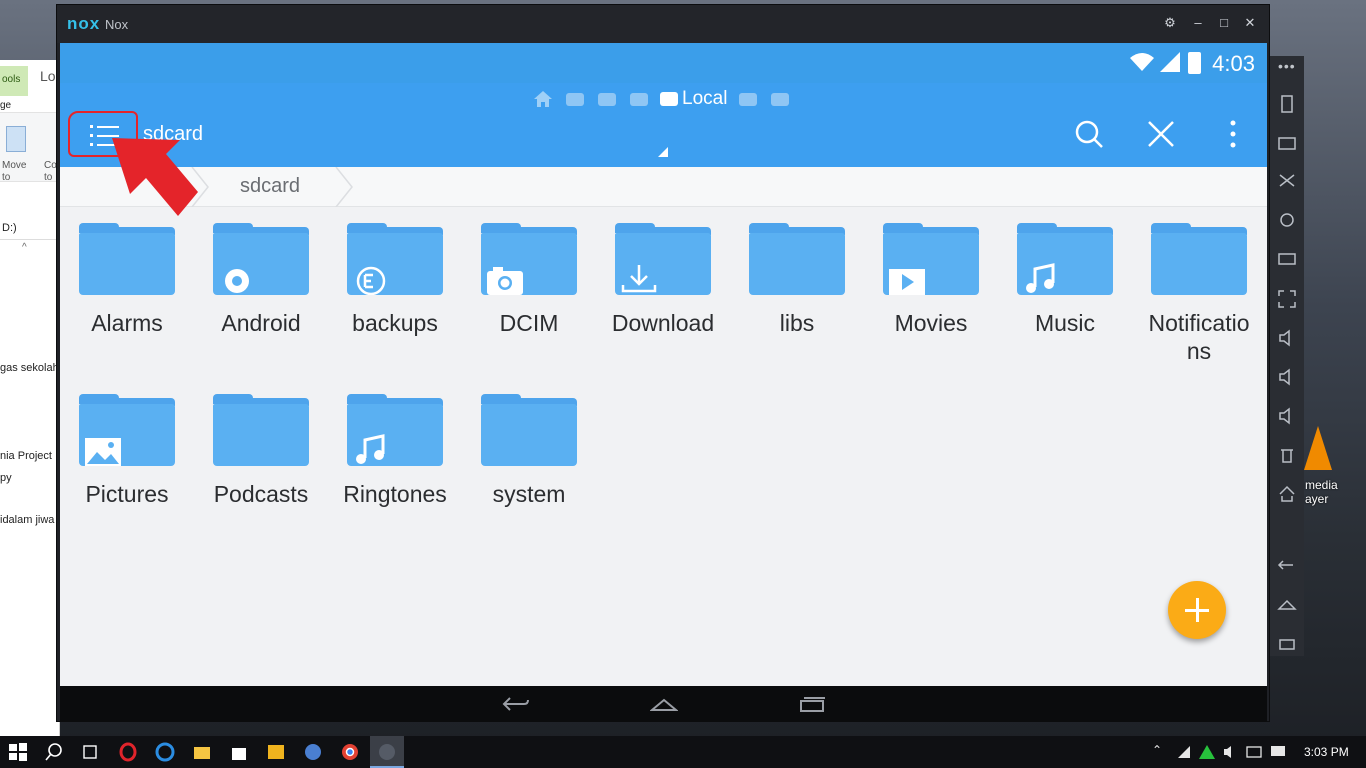  What do you see at coordinates (127, 280) in the screenshot?
I see `folder-item-alarms: Alarms` at bounding box center [127, 280].